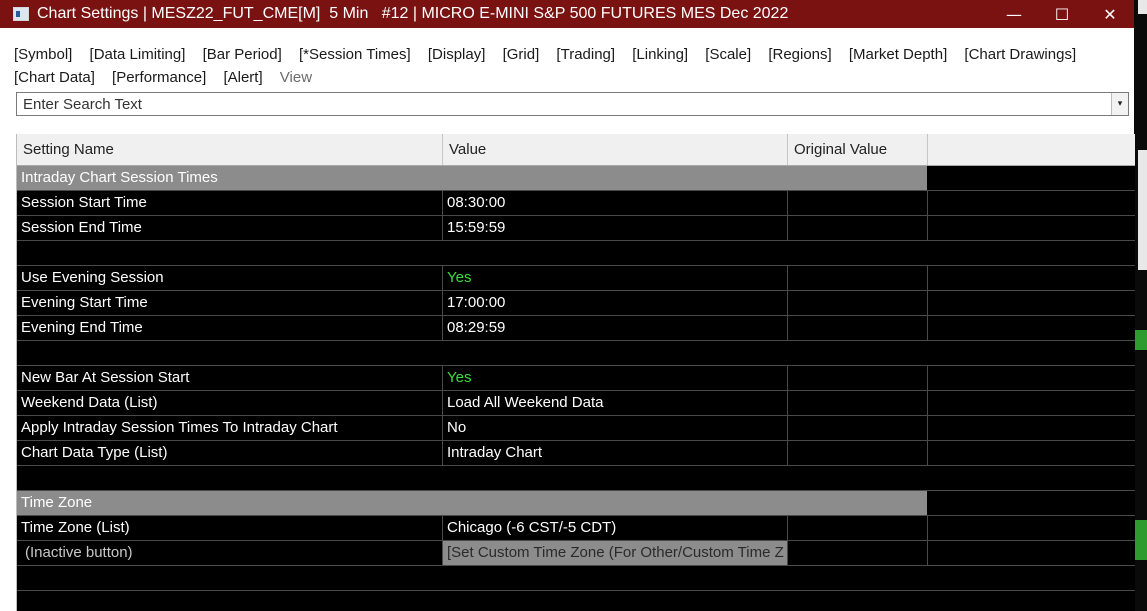 The width and height of the screenshot is (1147, 611). What do you see at coordinates (1110, 14) in the screenshot?
I see `close-button: ✕` at bounding box center [1110, 14].